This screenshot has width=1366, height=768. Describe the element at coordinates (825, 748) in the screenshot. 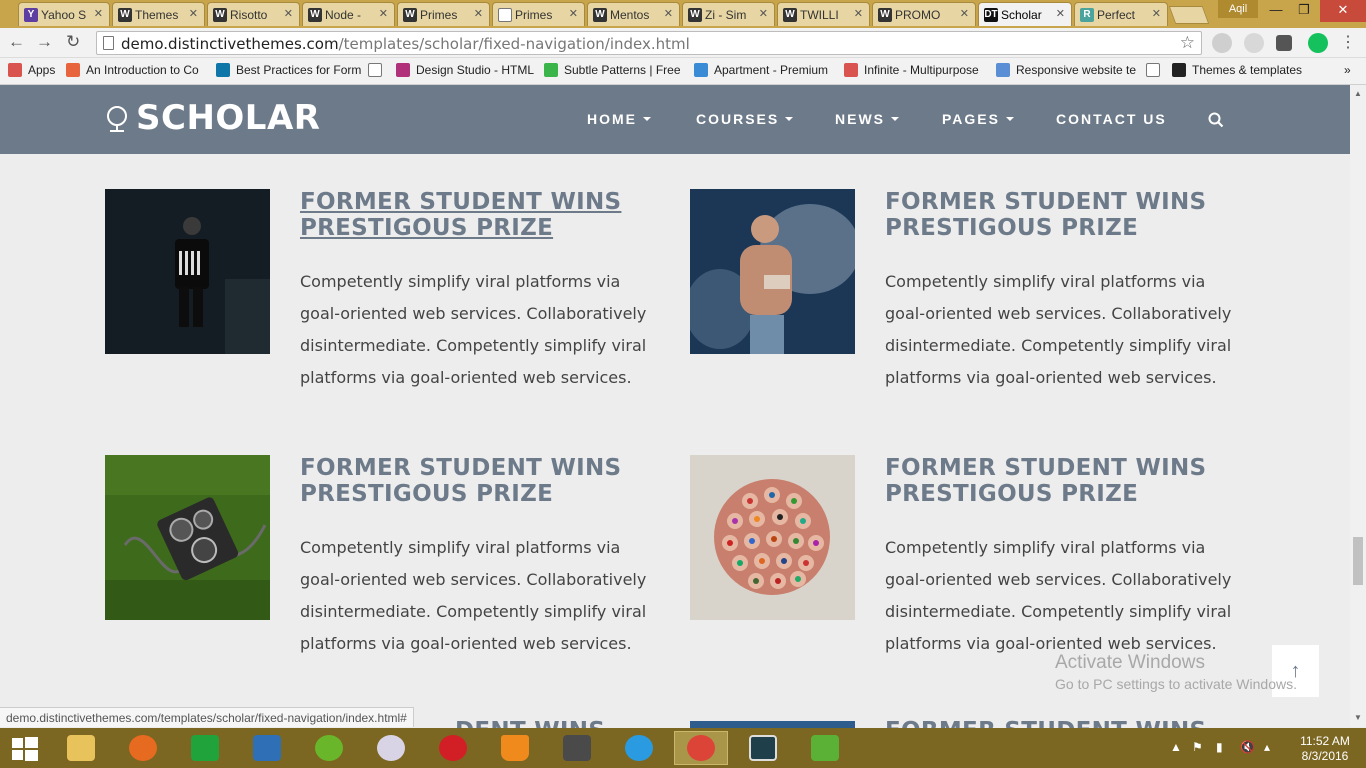

I see `bluestacks-icon` at that location.